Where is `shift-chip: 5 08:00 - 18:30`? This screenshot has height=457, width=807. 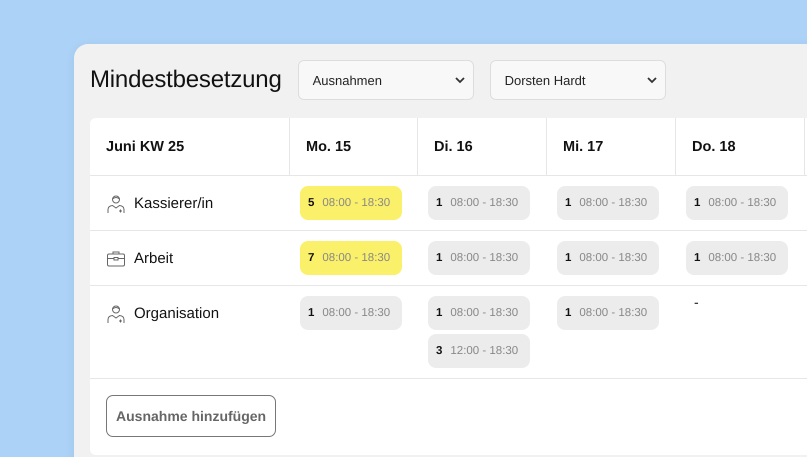
shift-chip: 5 08:00 - 18:30 is located at coordinates (351, 203).